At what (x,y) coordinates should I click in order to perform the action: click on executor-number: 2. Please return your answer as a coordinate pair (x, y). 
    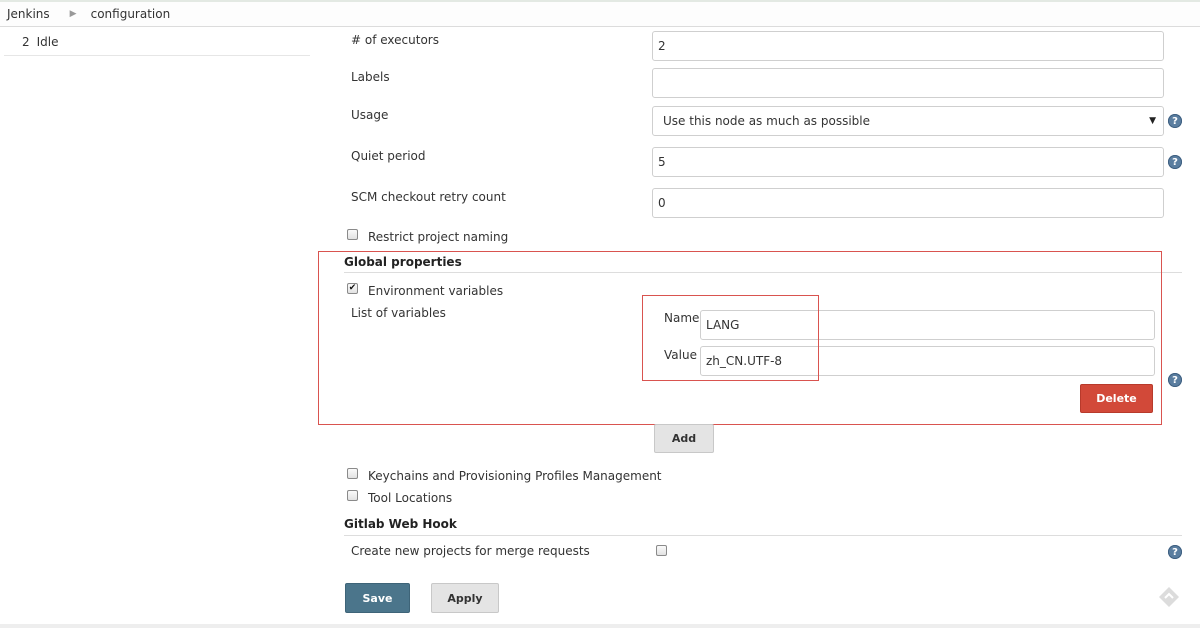
    Looking at the image, I should click on (26, 41).